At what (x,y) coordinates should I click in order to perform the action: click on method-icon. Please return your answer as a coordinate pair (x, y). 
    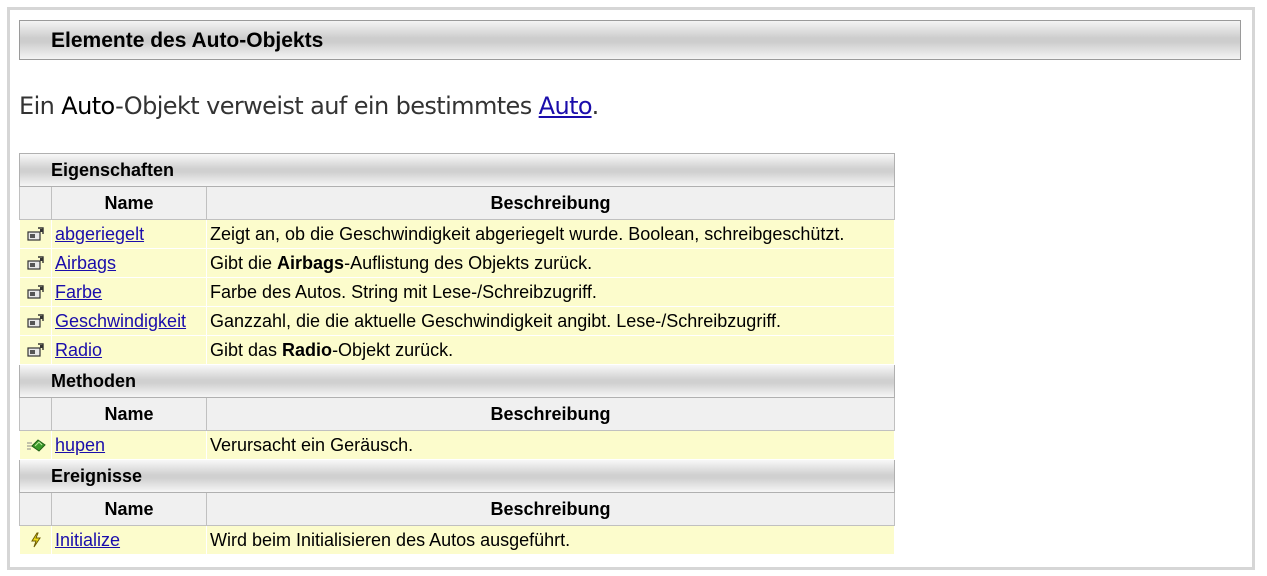
    Looking at the image, I should click on (35, 445).